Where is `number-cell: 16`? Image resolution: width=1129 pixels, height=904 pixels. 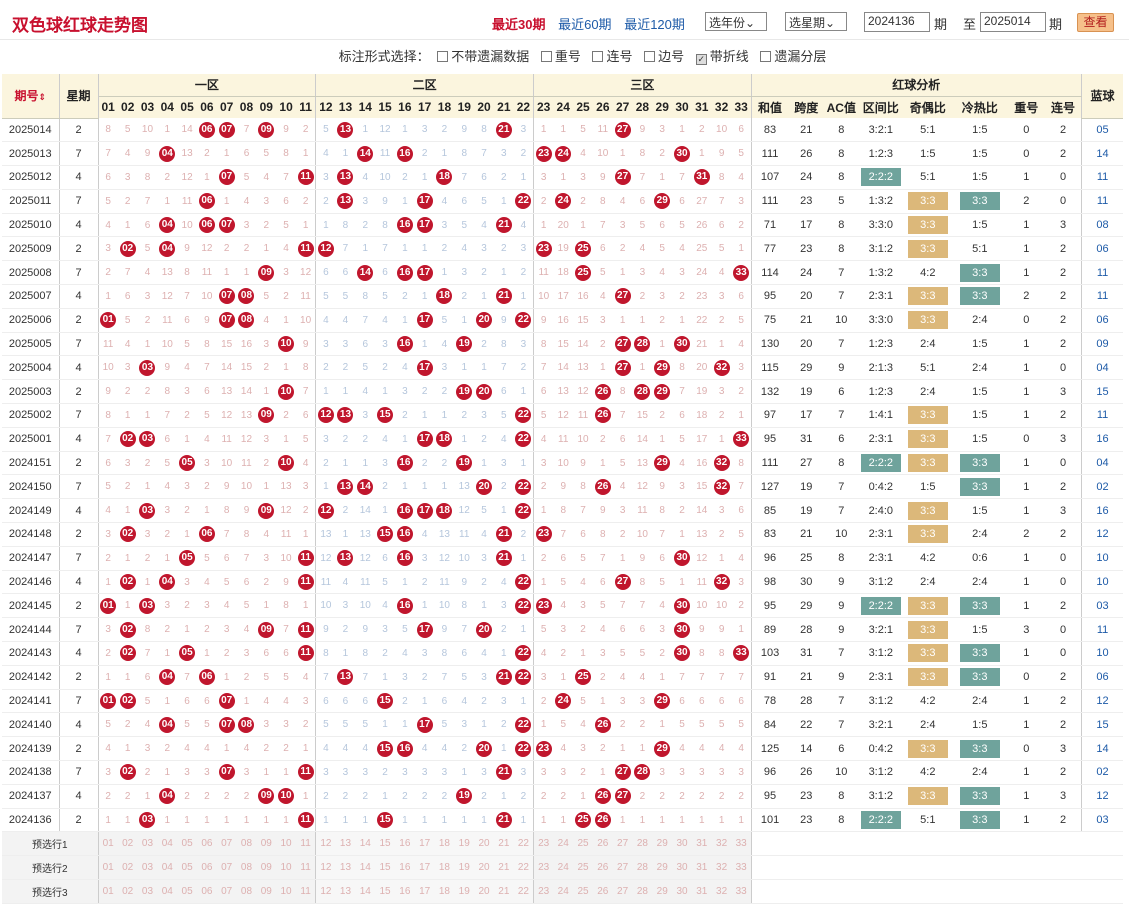 number-cell: 16 is located at coordinates (701, 463).